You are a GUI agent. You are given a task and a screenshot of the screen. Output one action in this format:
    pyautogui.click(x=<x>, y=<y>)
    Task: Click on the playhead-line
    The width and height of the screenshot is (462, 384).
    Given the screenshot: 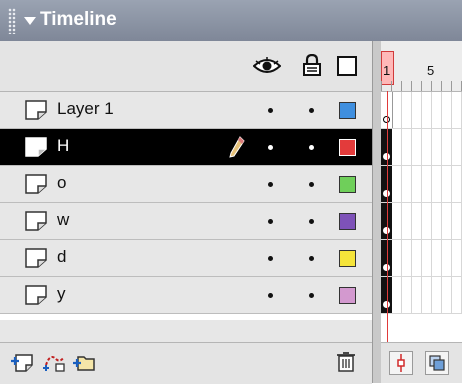 What is the action you would take?
    pyautogui.click(x=387, y=218)
    